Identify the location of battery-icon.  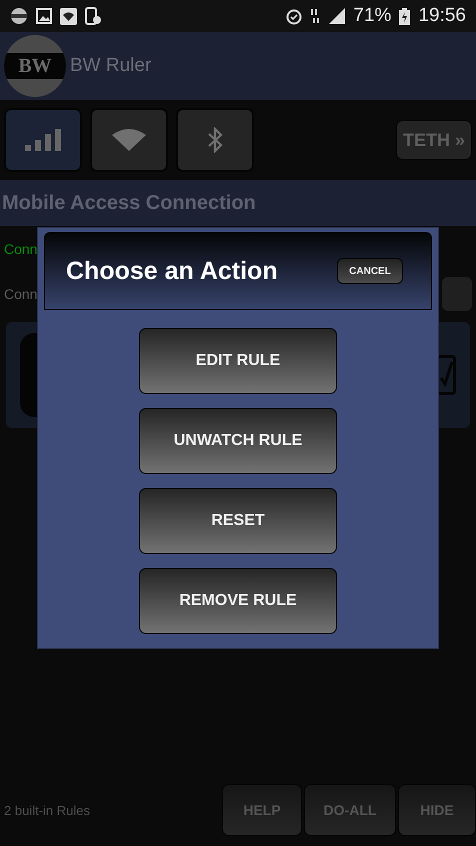
(404, 16).